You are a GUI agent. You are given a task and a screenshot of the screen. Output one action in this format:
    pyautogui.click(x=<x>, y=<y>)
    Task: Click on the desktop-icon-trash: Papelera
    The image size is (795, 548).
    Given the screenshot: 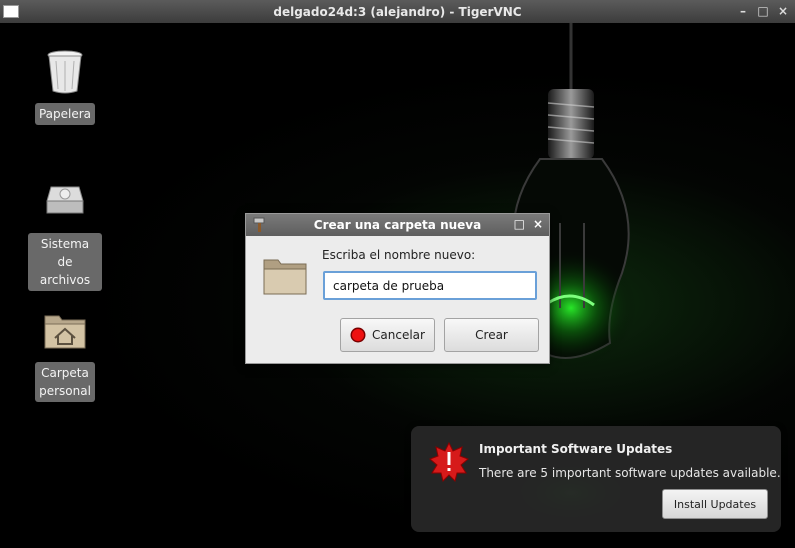 What is the action you would take?
    pyautogui.click(x=65, y=86)
    